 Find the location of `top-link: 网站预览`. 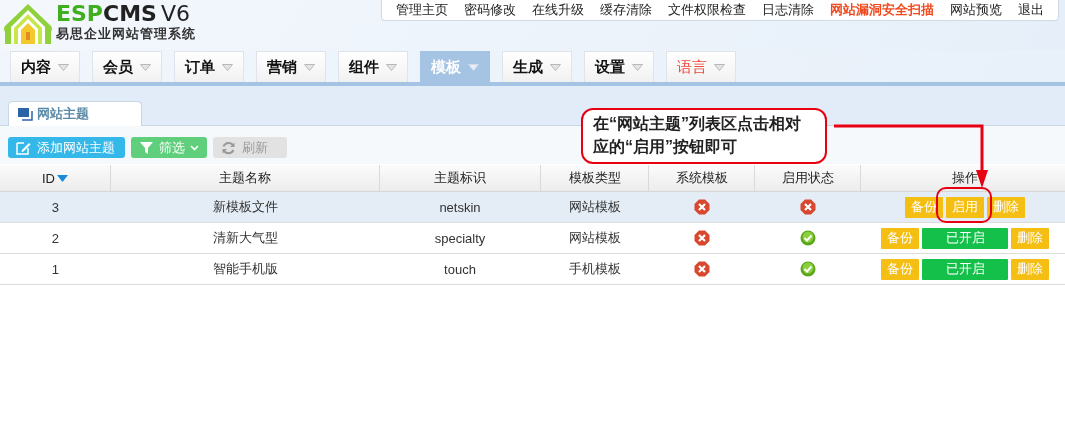

top-link: 网站预览 is located at coordinates (976, 10).